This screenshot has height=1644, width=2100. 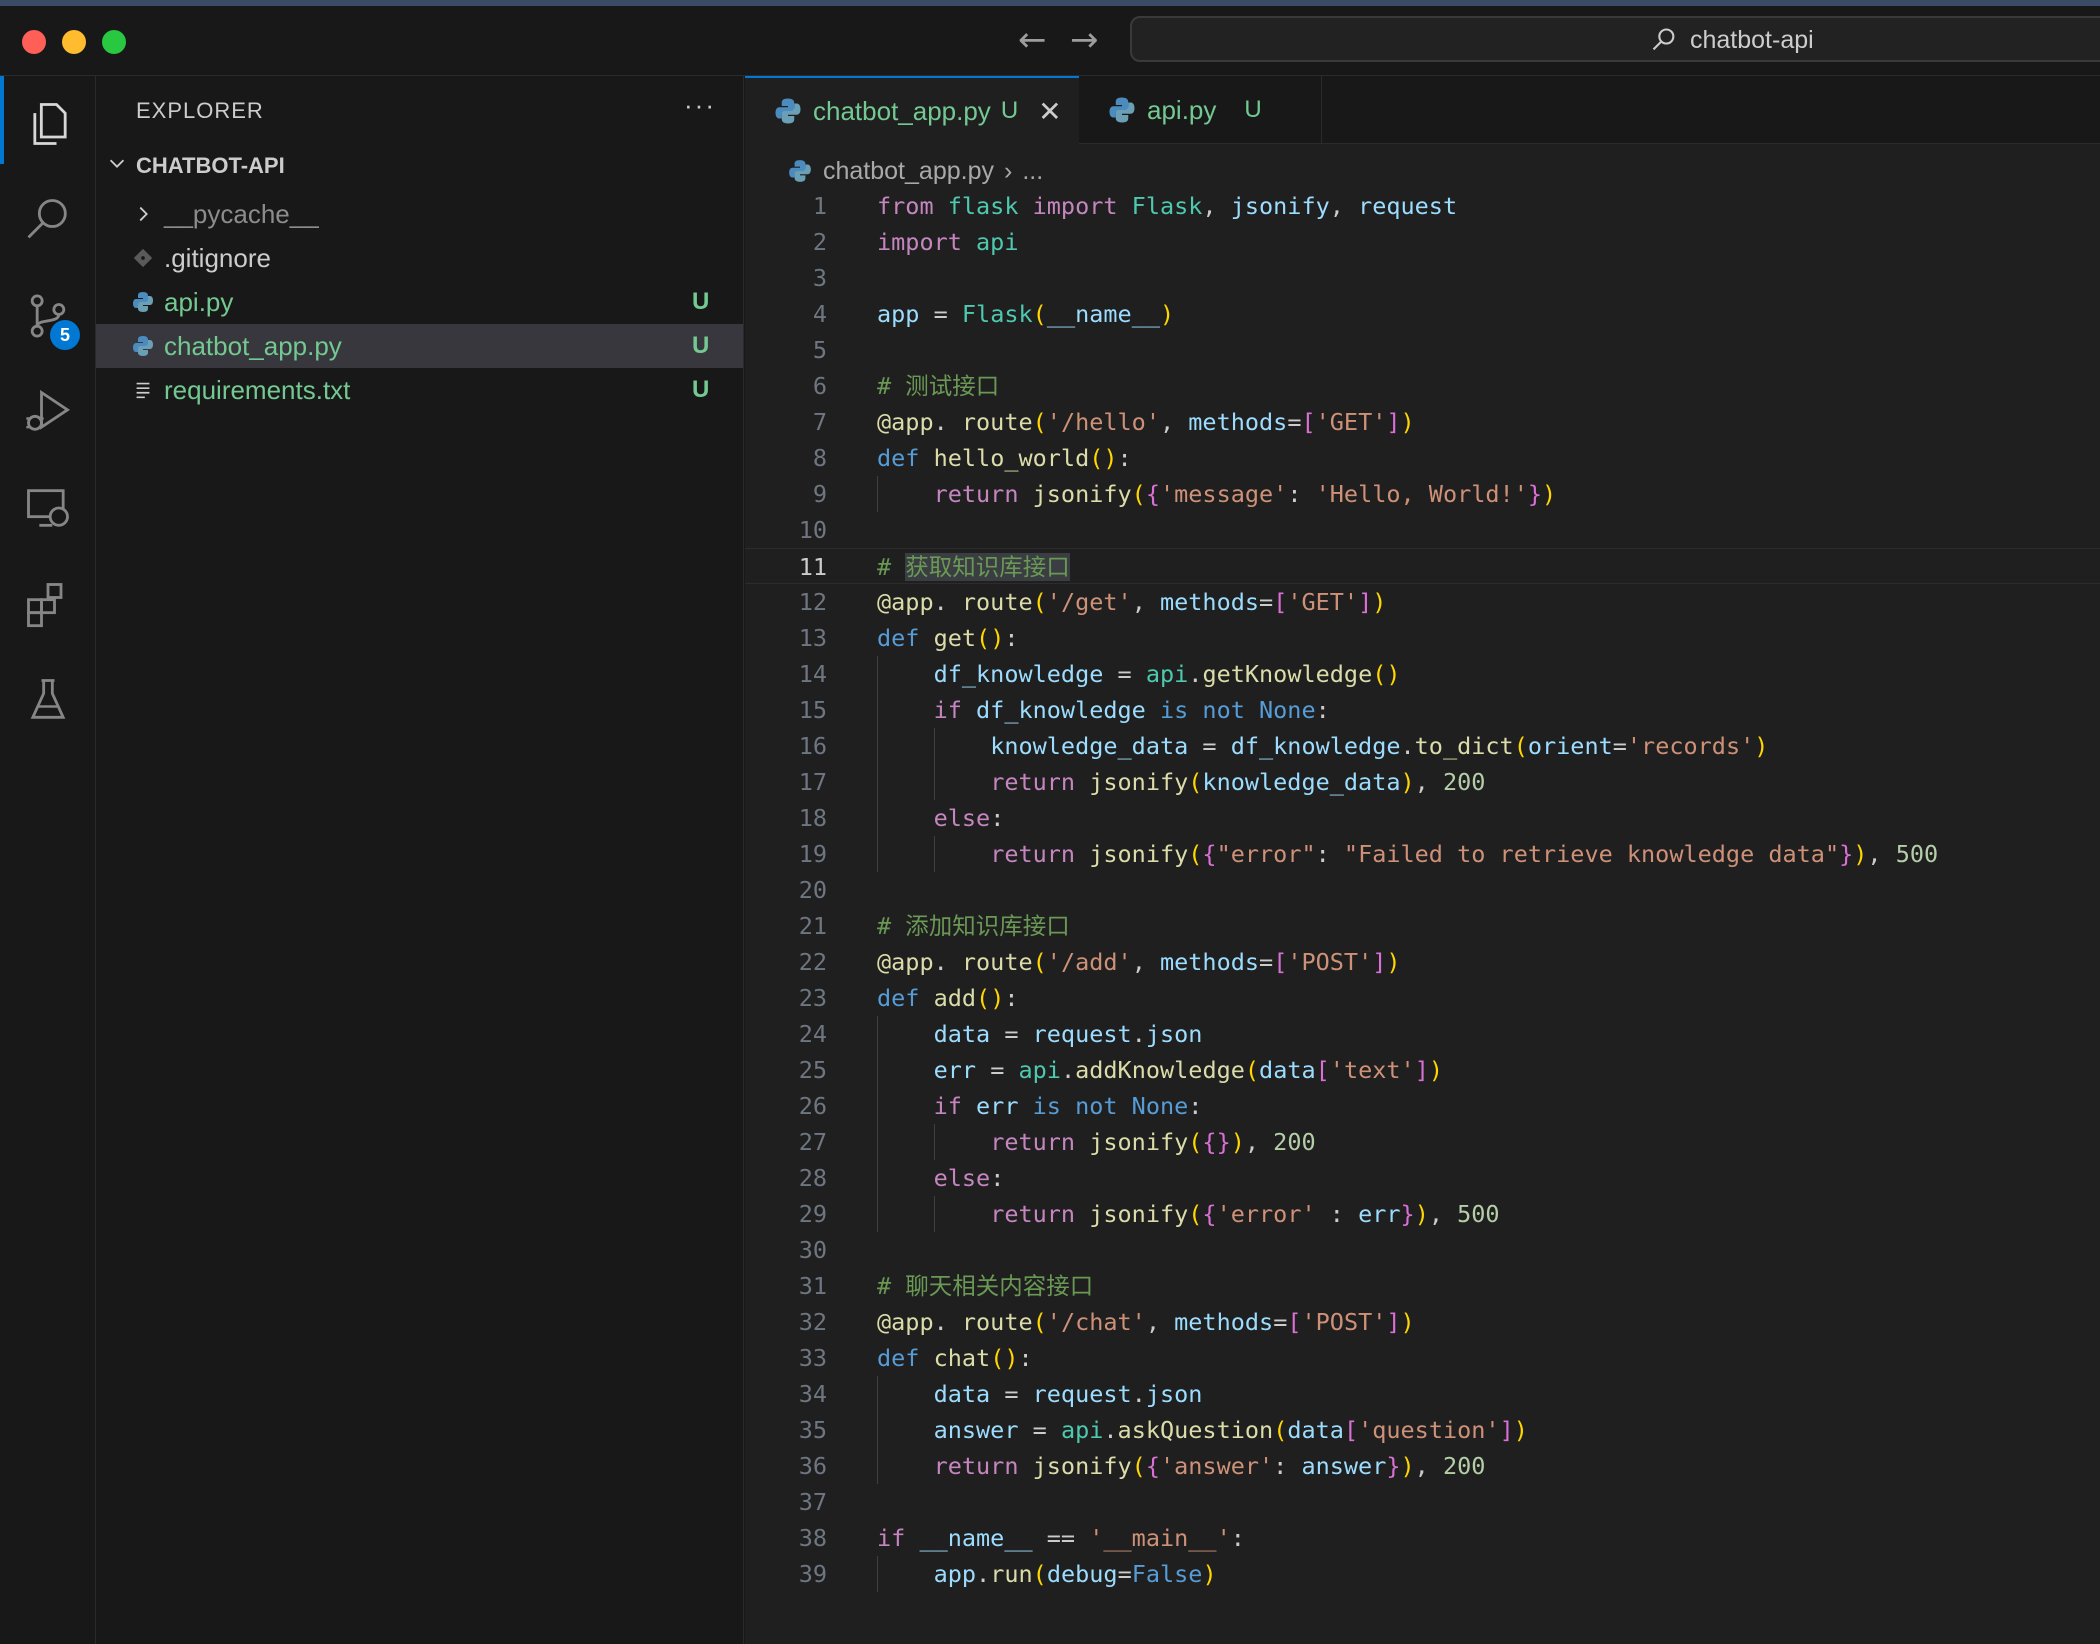 I want to click on code-text: @app. route('/get', methods=['GET']), so click(x=1132, y=602).